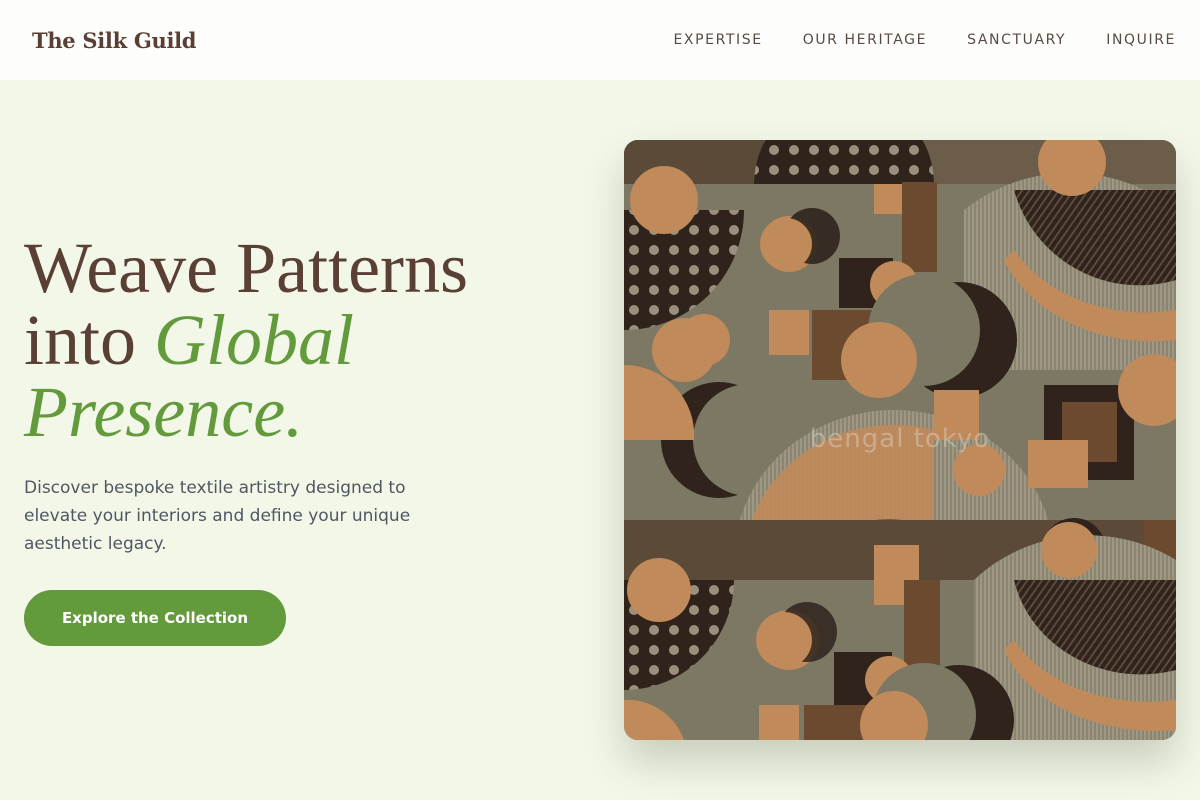  Describe the element at coordinates (89, 340) in the screenshot. I see `headline-line-2-plain: into` at that location.